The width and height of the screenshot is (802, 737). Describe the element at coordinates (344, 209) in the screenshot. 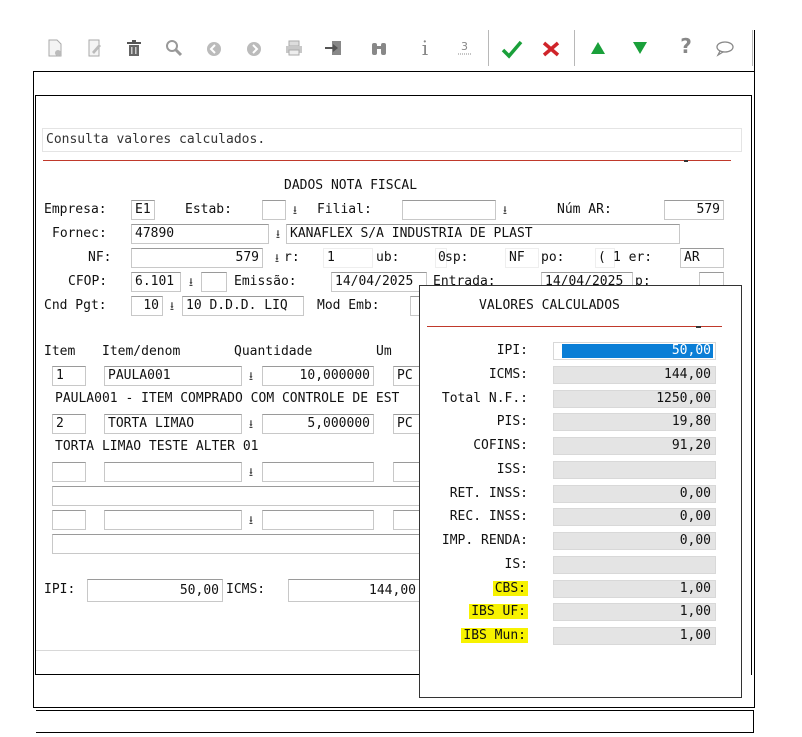

I see `filial-label: Filial:` at that location.